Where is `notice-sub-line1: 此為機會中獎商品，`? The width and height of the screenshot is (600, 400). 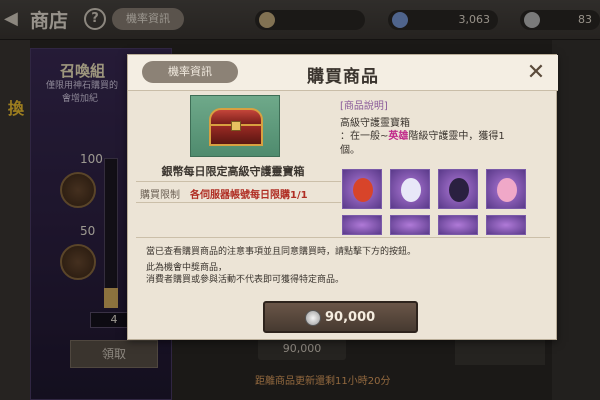 notice-sub-line1: 此為機會中獎商品， is located at coordinates (187, 268).